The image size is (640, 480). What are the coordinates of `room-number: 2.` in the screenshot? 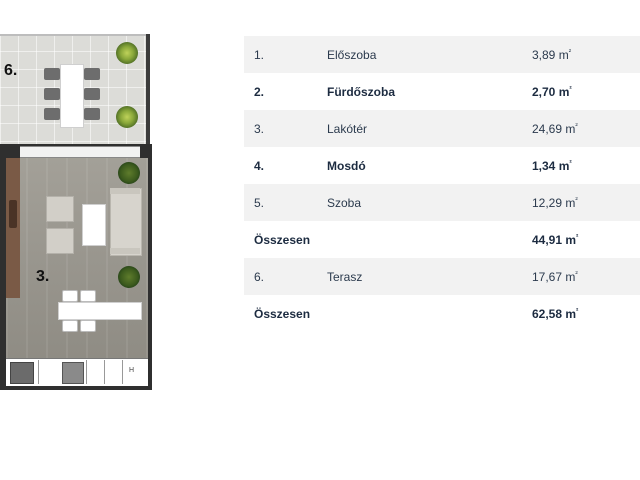 It's located at (259, 92).